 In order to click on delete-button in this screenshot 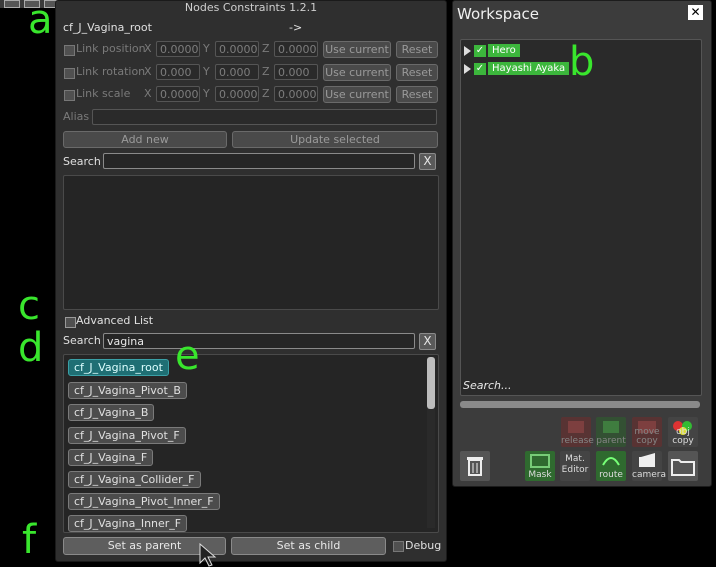, I will do `click(475, 466)`.